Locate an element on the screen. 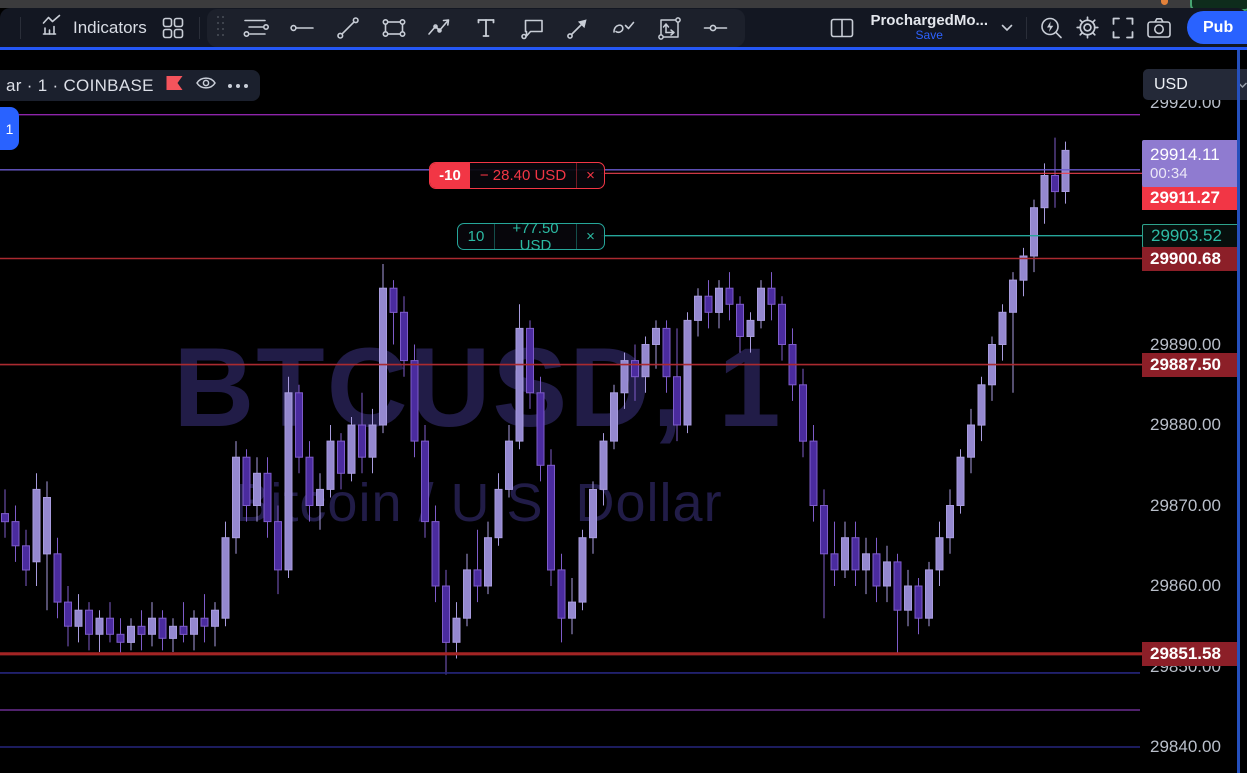 Image resolution: width=1247 pixels, height=773 pixels. brush-tool is located at coordinates (624, 28).